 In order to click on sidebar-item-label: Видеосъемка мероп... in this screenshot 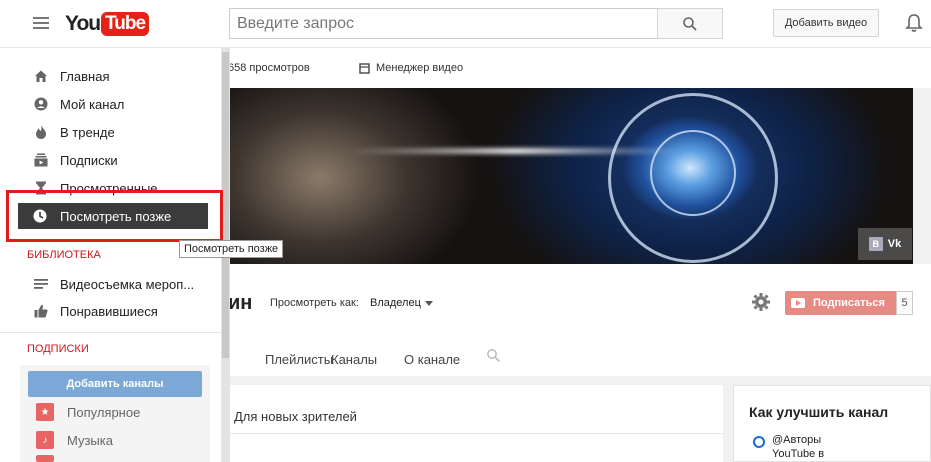, I will do `click(127, 284)`.